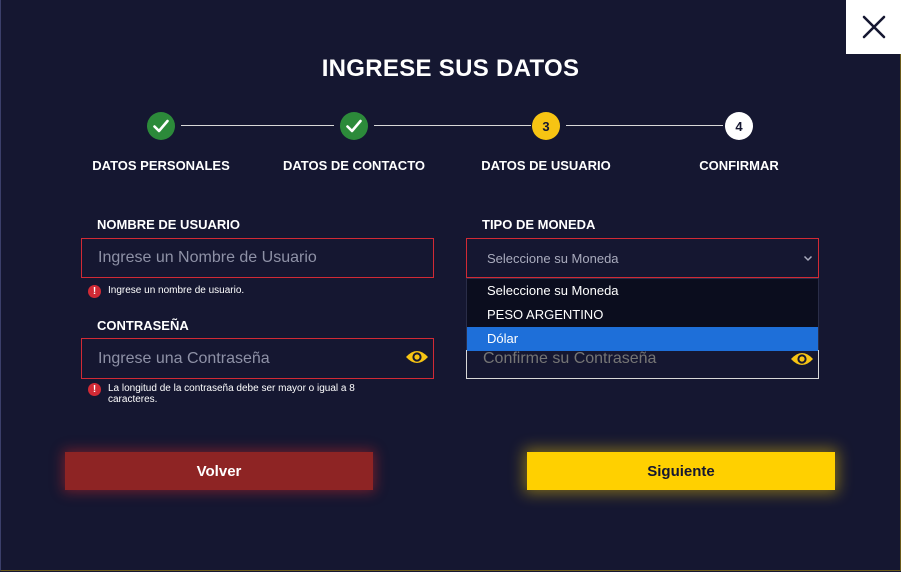  I want to click on close-button, so click(873, 27).